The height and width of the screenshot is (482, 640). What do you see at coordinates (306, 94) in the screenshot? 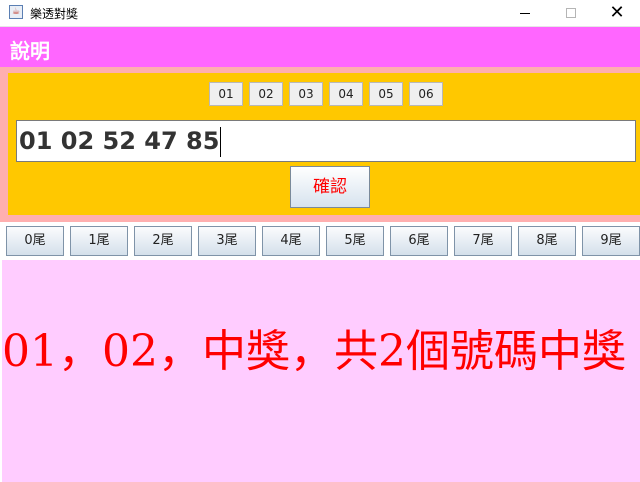
I see `number-chip: 03` at bounding box center [306, 94].